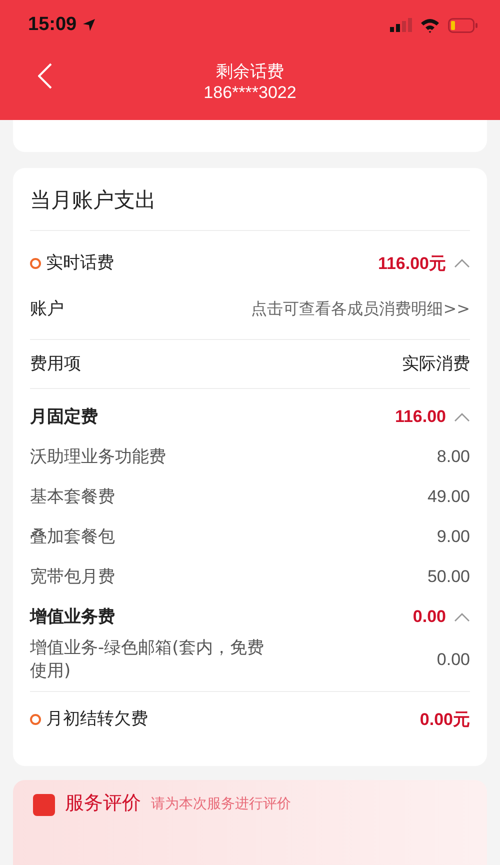 This screenshot has height=865, width=500. Describe the element at coordinates (250, 71) in the screenshot. I see `page-title: 剩余话费` at that location.